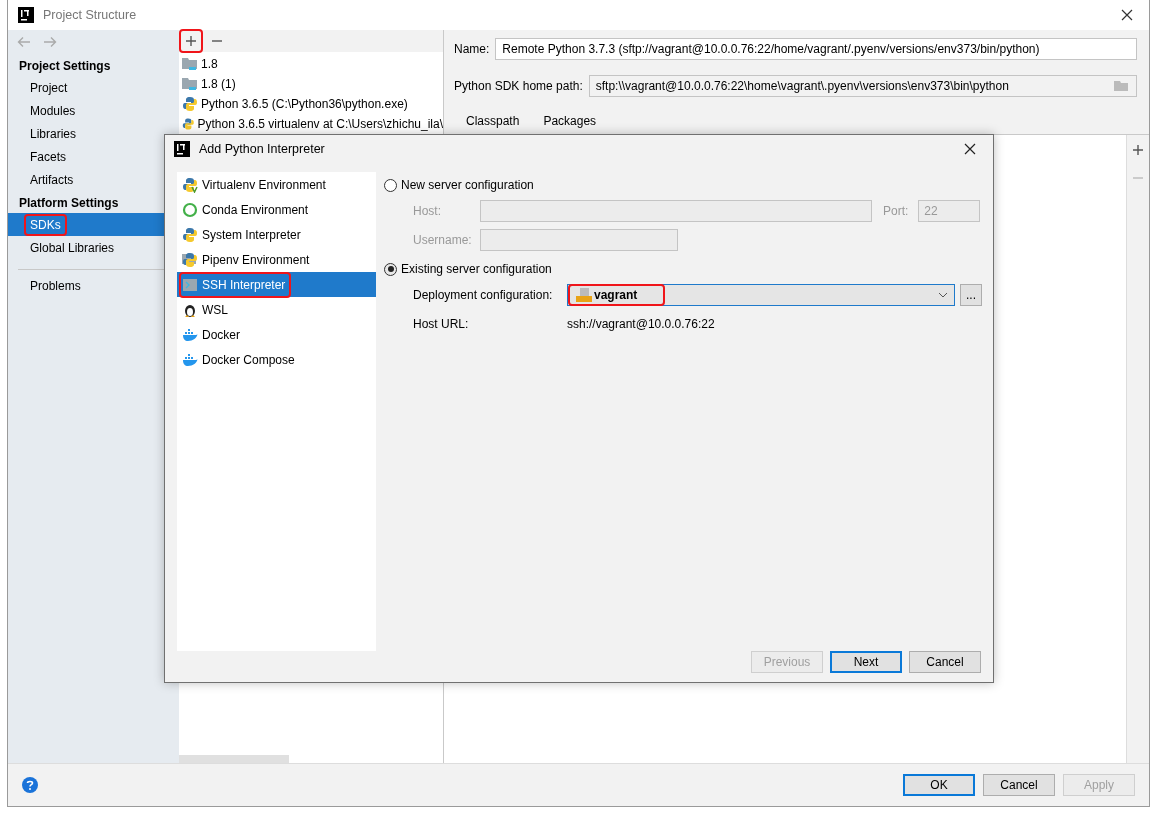 This screenshot has width=1157, height=815. Describe the element at coordinates (943, 295) in the screenshot. I see `dropdown-caret-icon` at that location.